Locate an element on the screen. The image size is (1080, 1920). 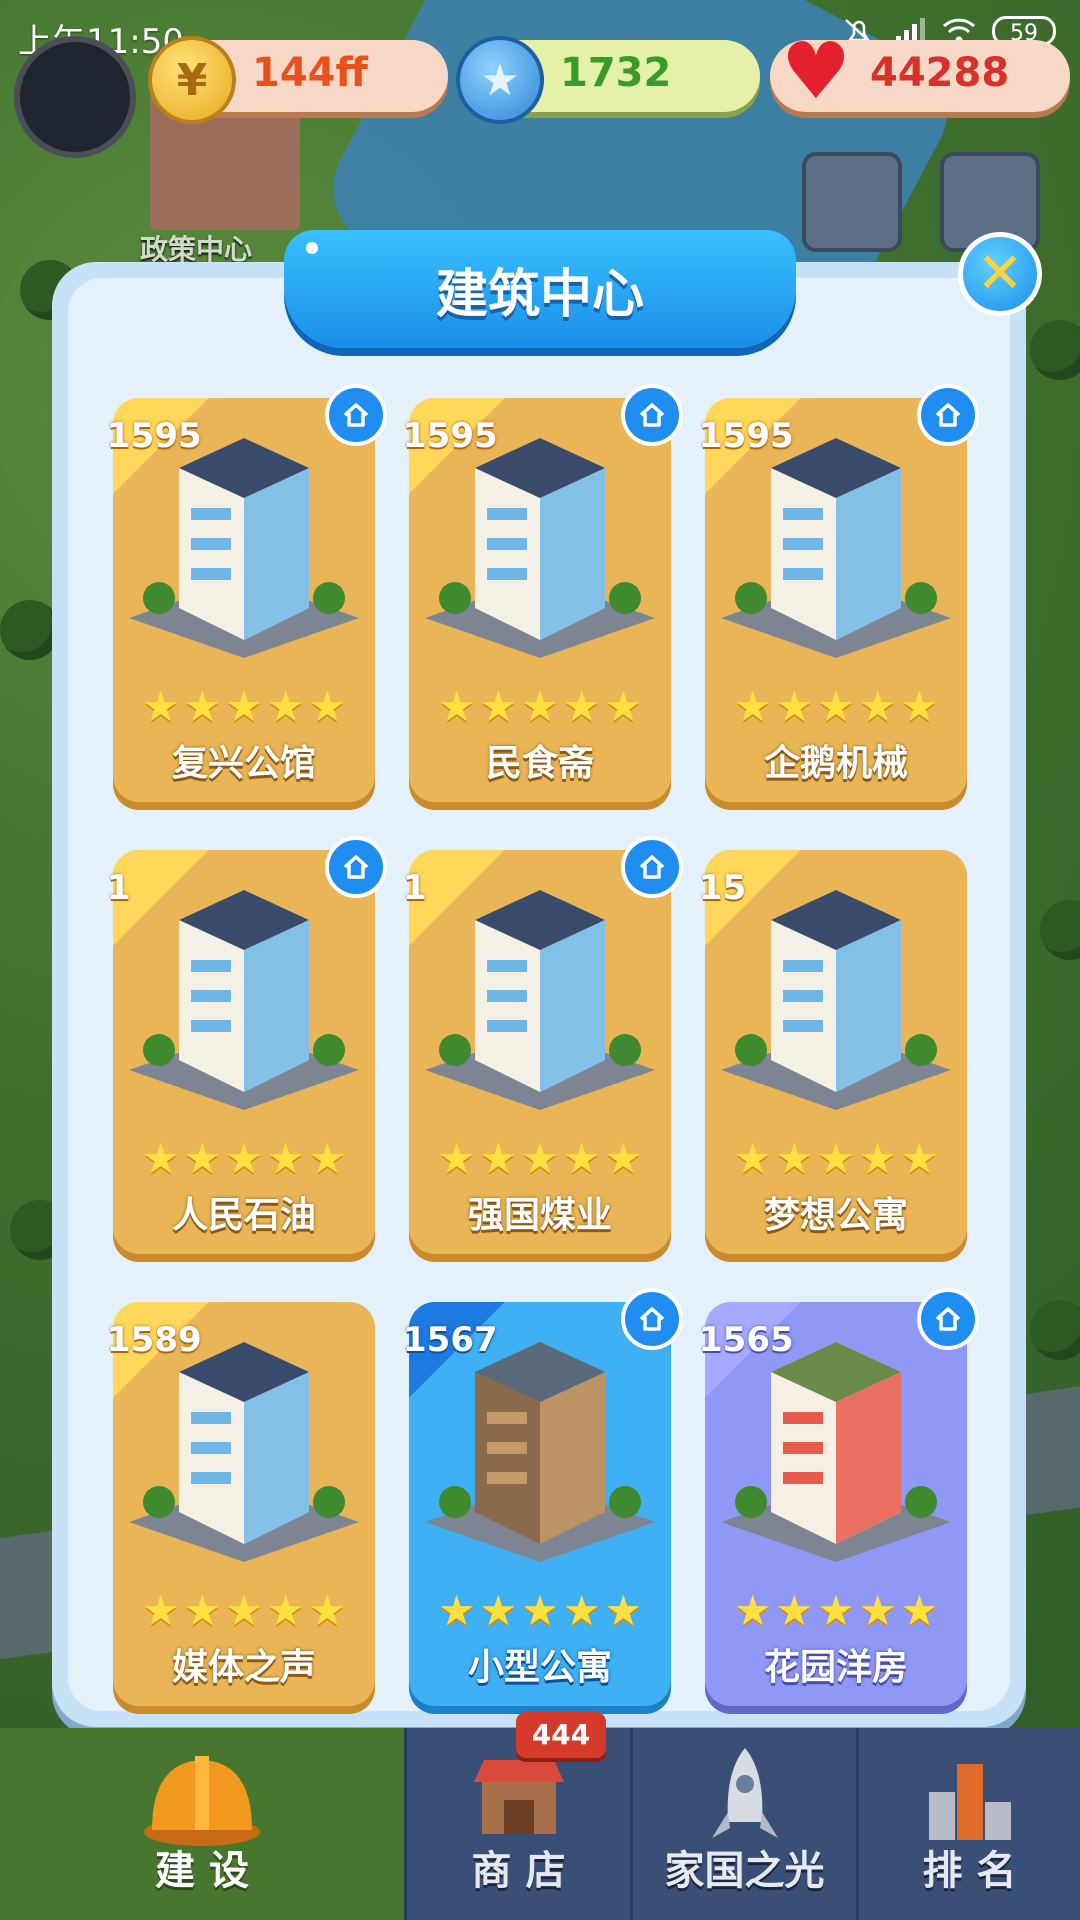
player-avatar is located at coordinates (75, 97).